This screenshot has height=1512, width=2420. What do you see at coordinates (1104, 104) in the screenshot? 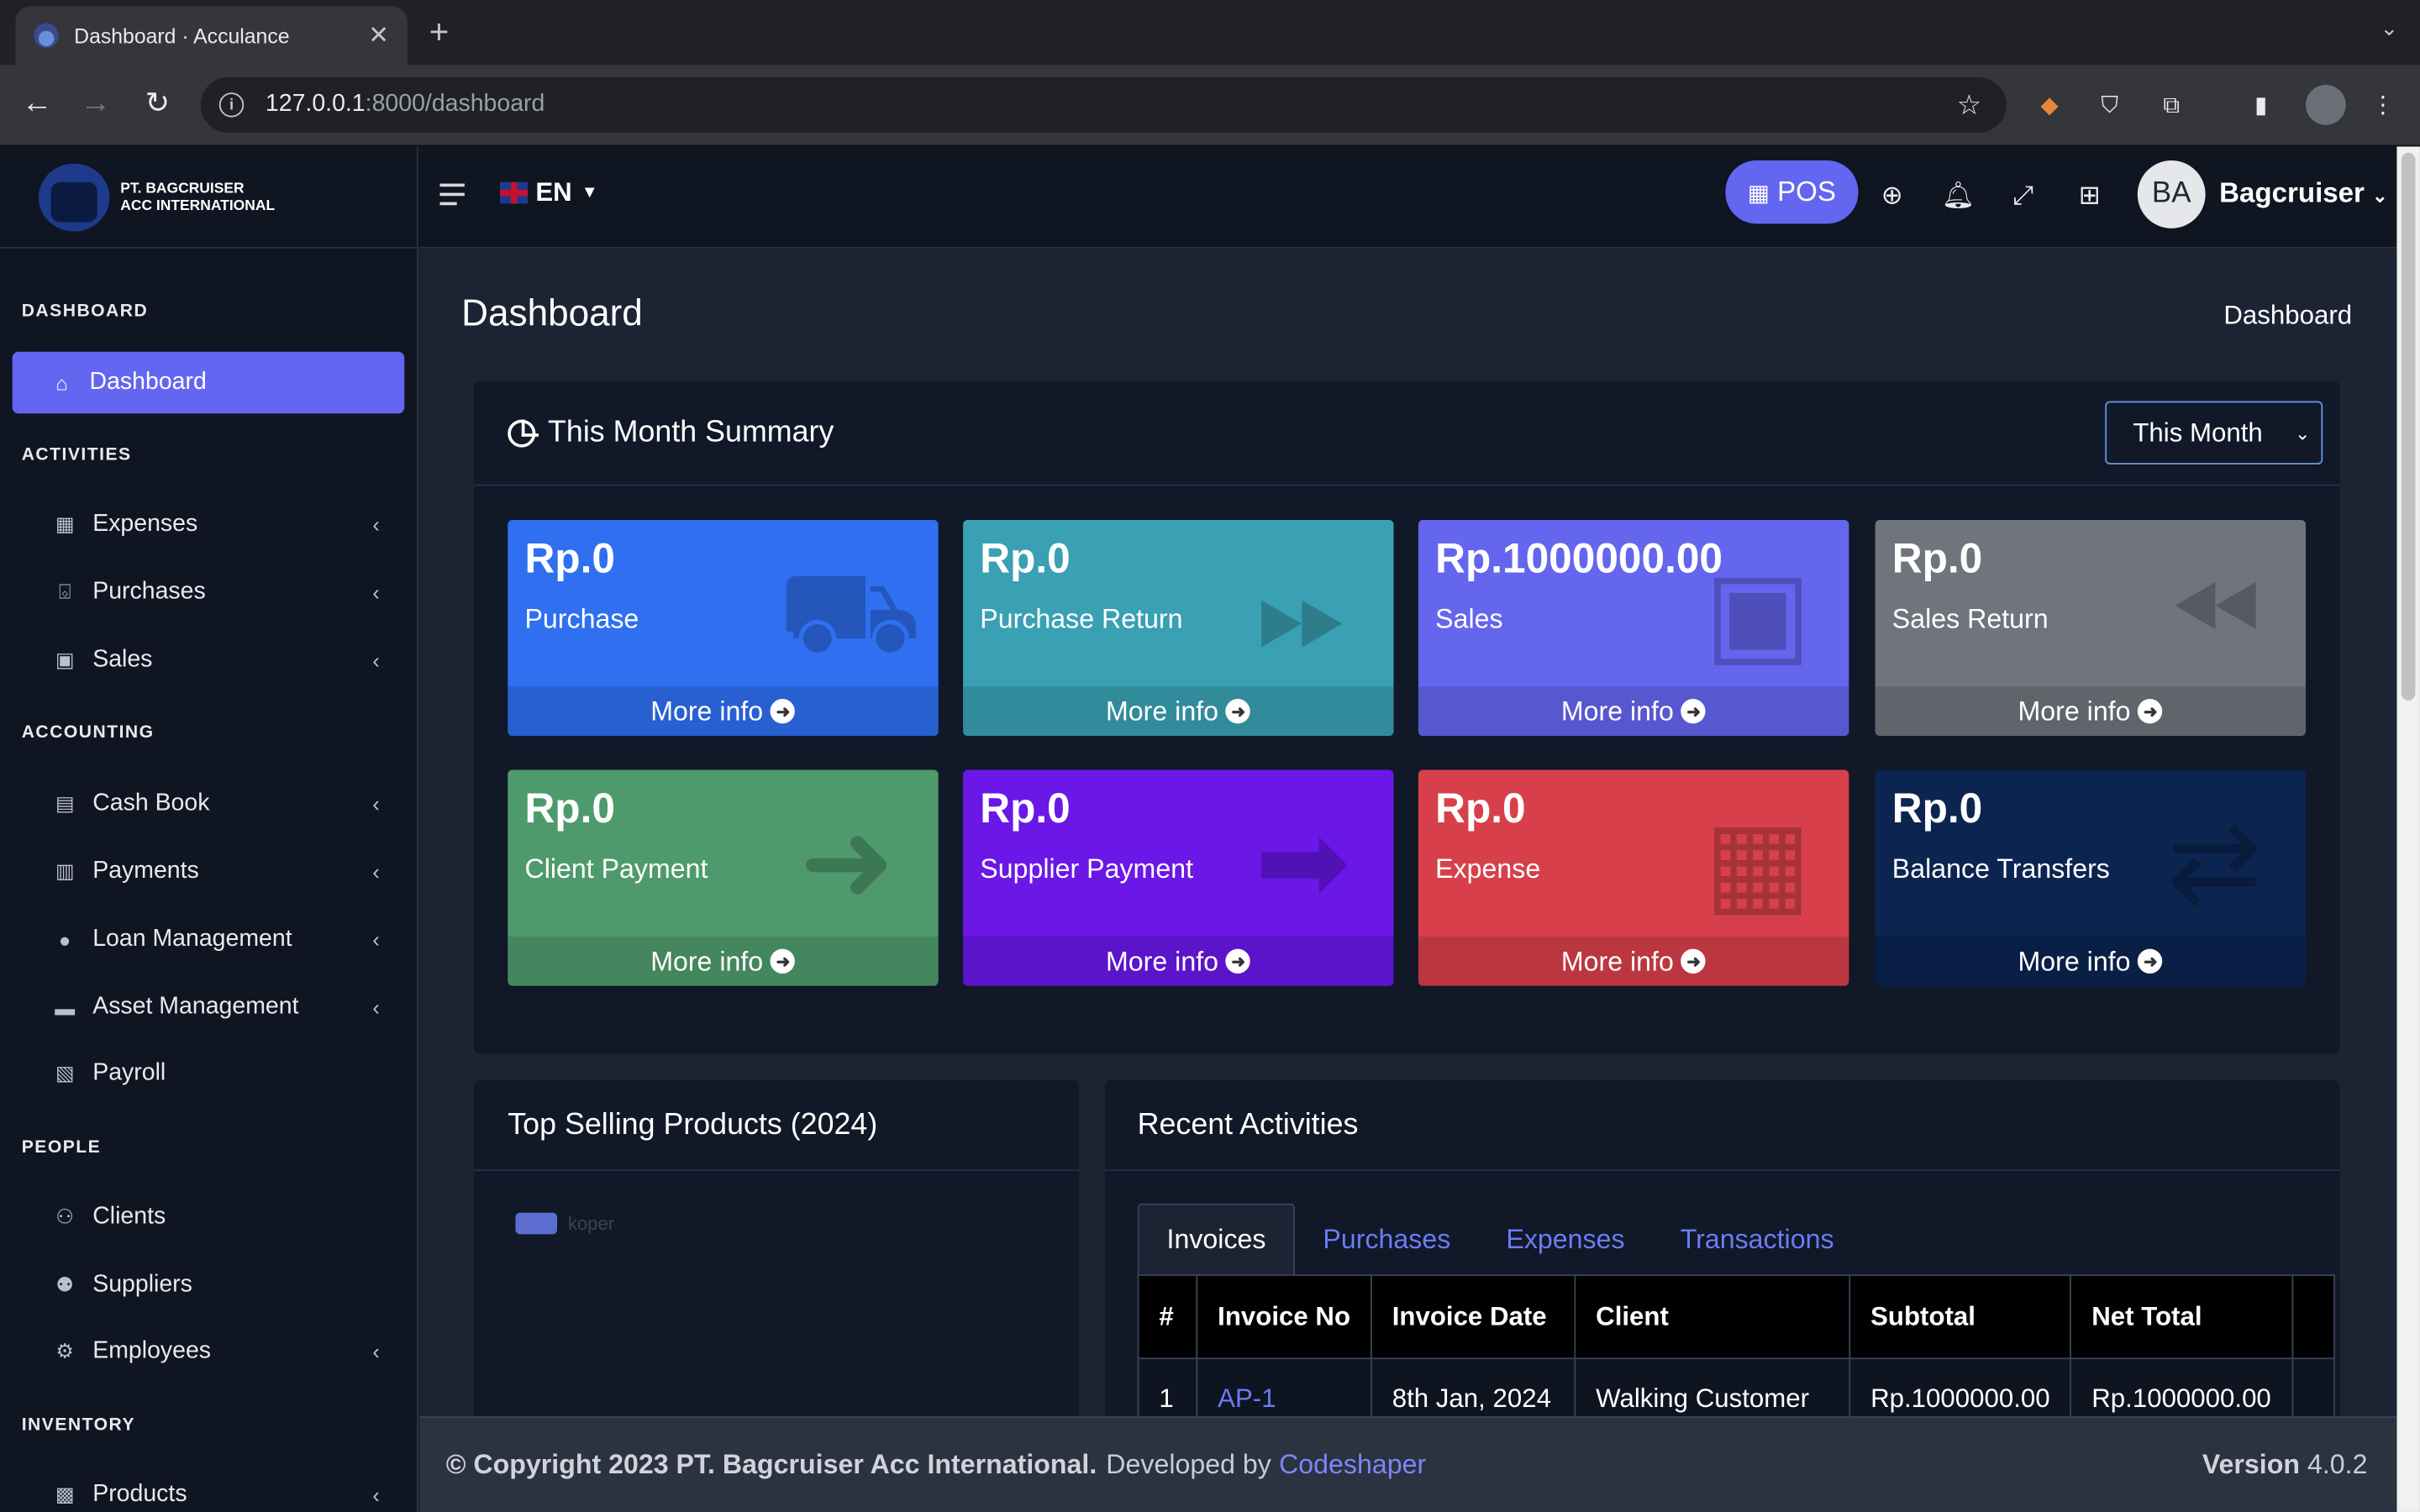
I see `address-bar: i 127.0.0.1 :8000/dashboard ☆` at bounding box center [1104, 104].